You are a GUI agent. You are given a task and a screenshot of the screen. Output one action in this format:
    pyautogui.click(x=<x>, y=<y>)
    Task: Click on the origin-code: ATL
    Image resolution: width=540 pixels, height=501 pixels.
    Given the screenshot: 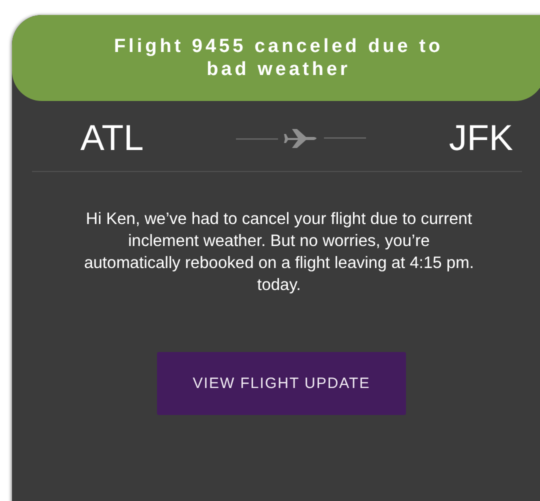 What is the action you would take?
    pyautogui.click(x=112, y=138)
    